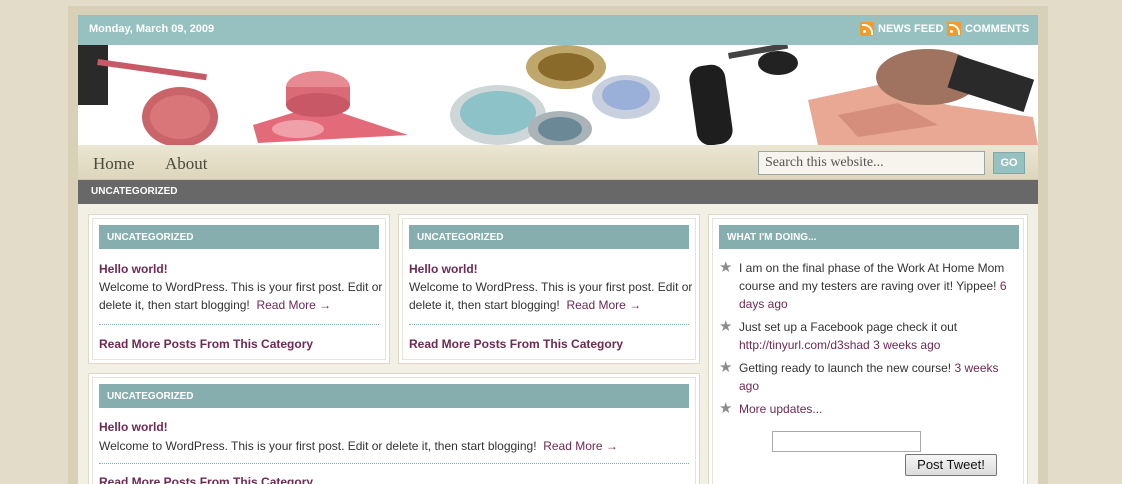  What do you see at coordinates (558, 192) in the screenshot?
I see `category-bar: UNCATEGORIZED` at bounding box center [558, 192].